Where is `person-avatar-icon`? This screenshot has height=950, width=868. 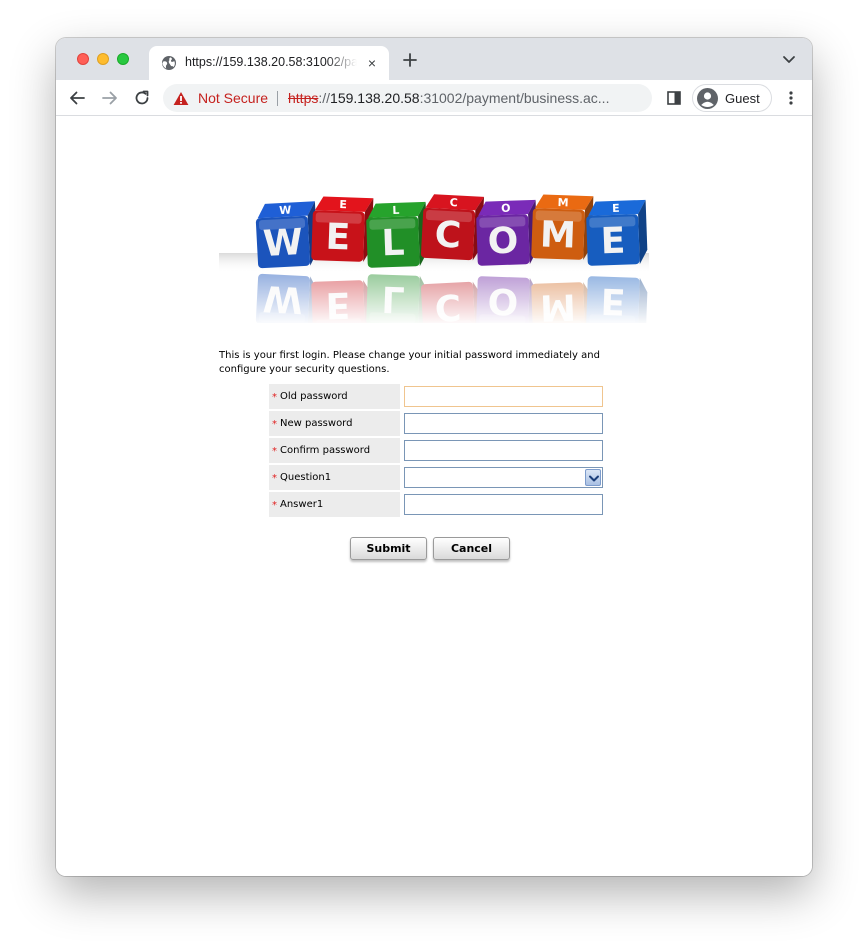 person-avatar-icon is located at coordinates (707, 98).